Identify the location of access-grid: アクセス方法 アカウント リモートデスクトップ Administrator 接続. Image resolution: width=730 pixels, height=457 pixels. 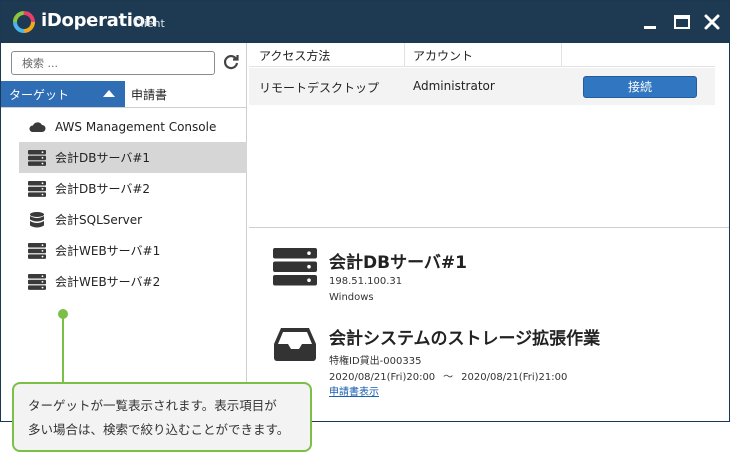
(482, 74).